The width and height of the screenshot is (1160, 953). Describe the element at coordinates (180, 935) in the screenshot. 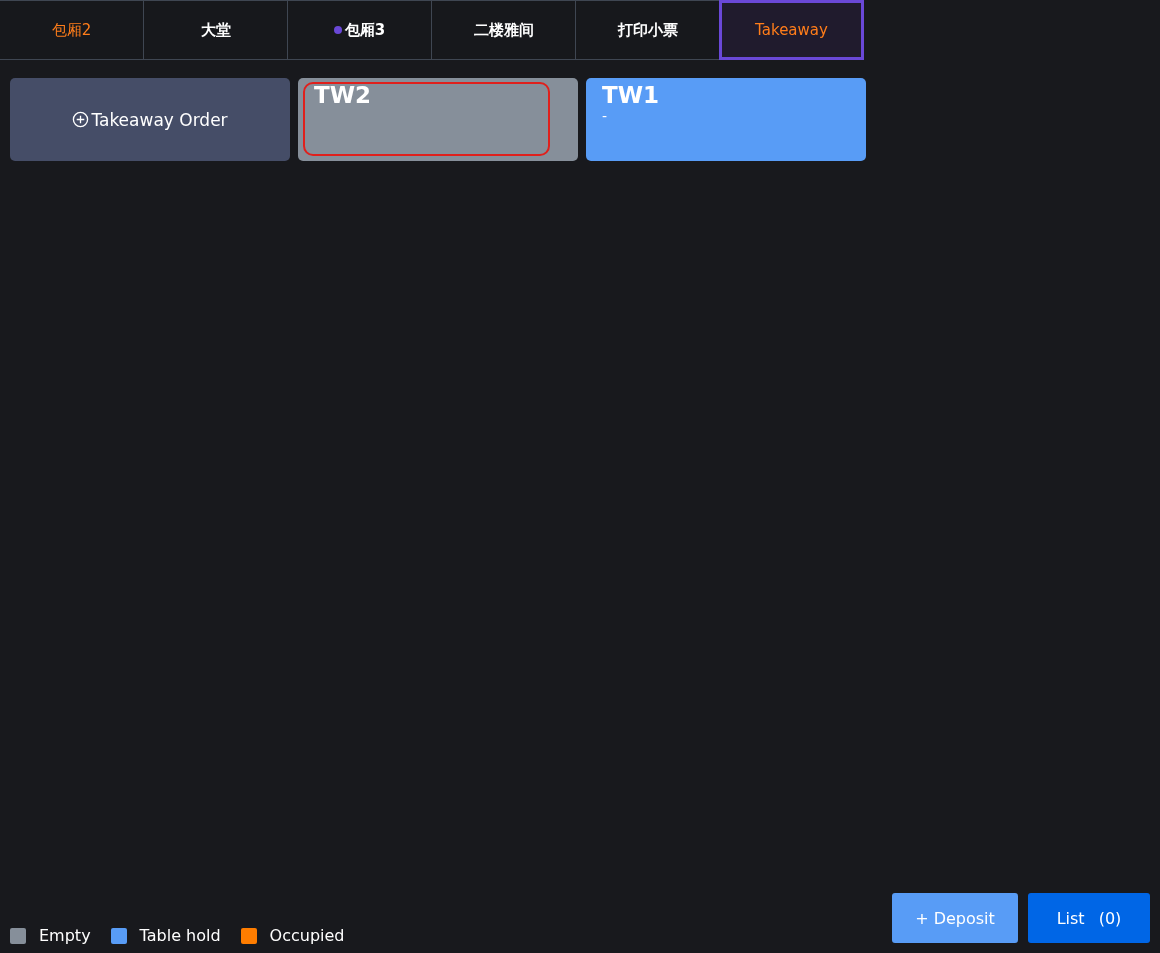

I see `legend-label: Table hold` at that location.